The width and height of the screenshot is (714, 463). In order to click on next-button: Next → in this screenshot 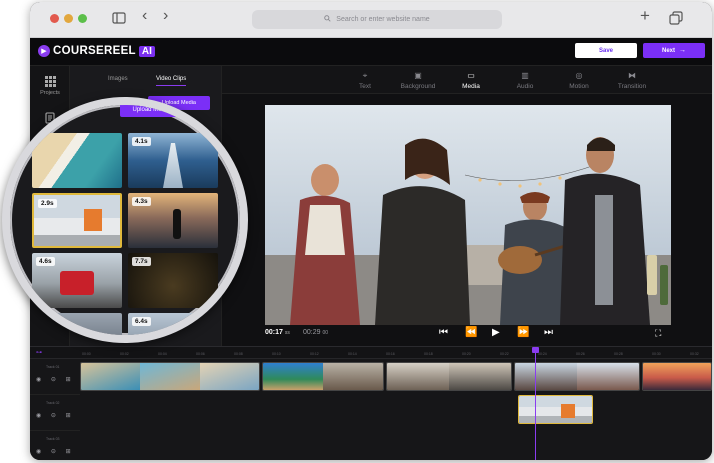, I will do `click(674, 50)`.